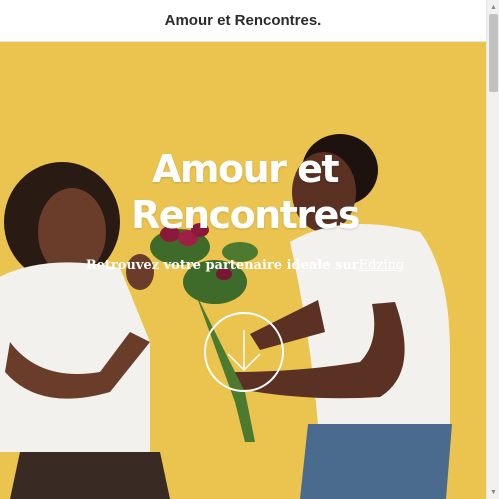  Describe the element at coordinates (492, 249) in the screenshot. I see `vertical-scrollbar: ▲ ▼` at that location.